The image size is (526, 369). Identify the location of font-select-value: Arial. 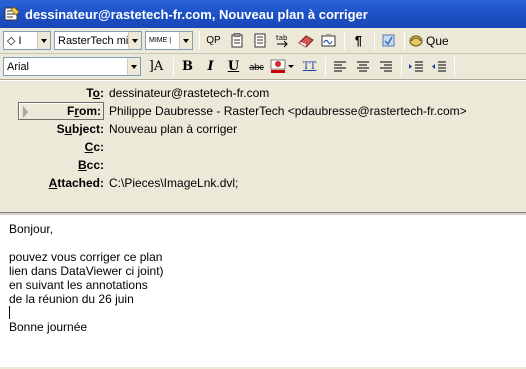
(18, 66).